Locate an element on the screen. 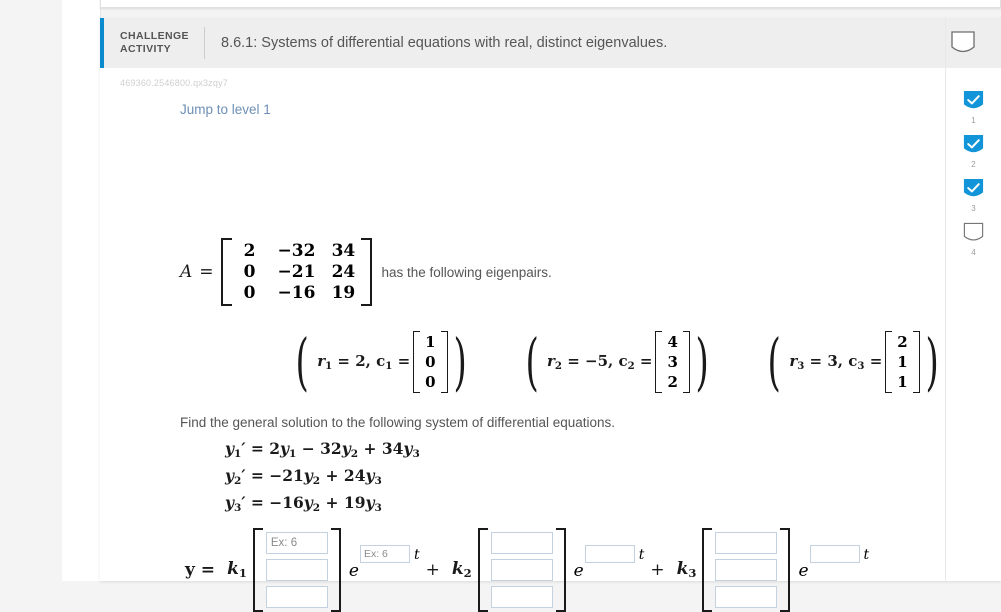 This screenshot has width=1001, height=612. coefficient-k1: k1 is located at coordinates (237, 570).